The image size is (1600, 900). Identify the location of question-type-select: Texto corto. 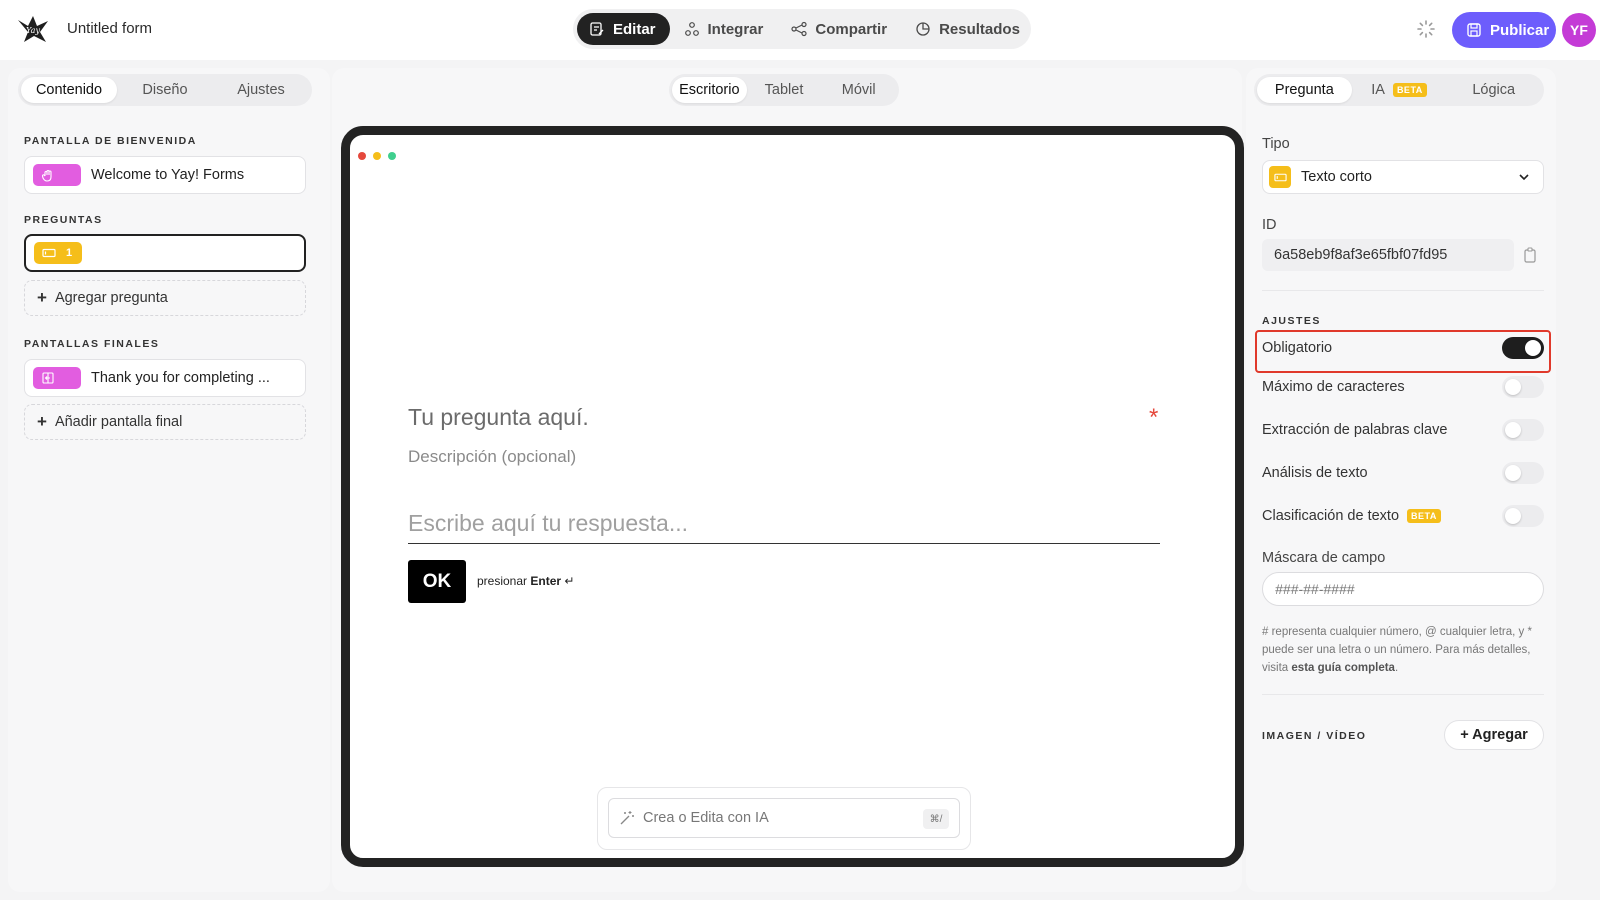
(1403, 177).